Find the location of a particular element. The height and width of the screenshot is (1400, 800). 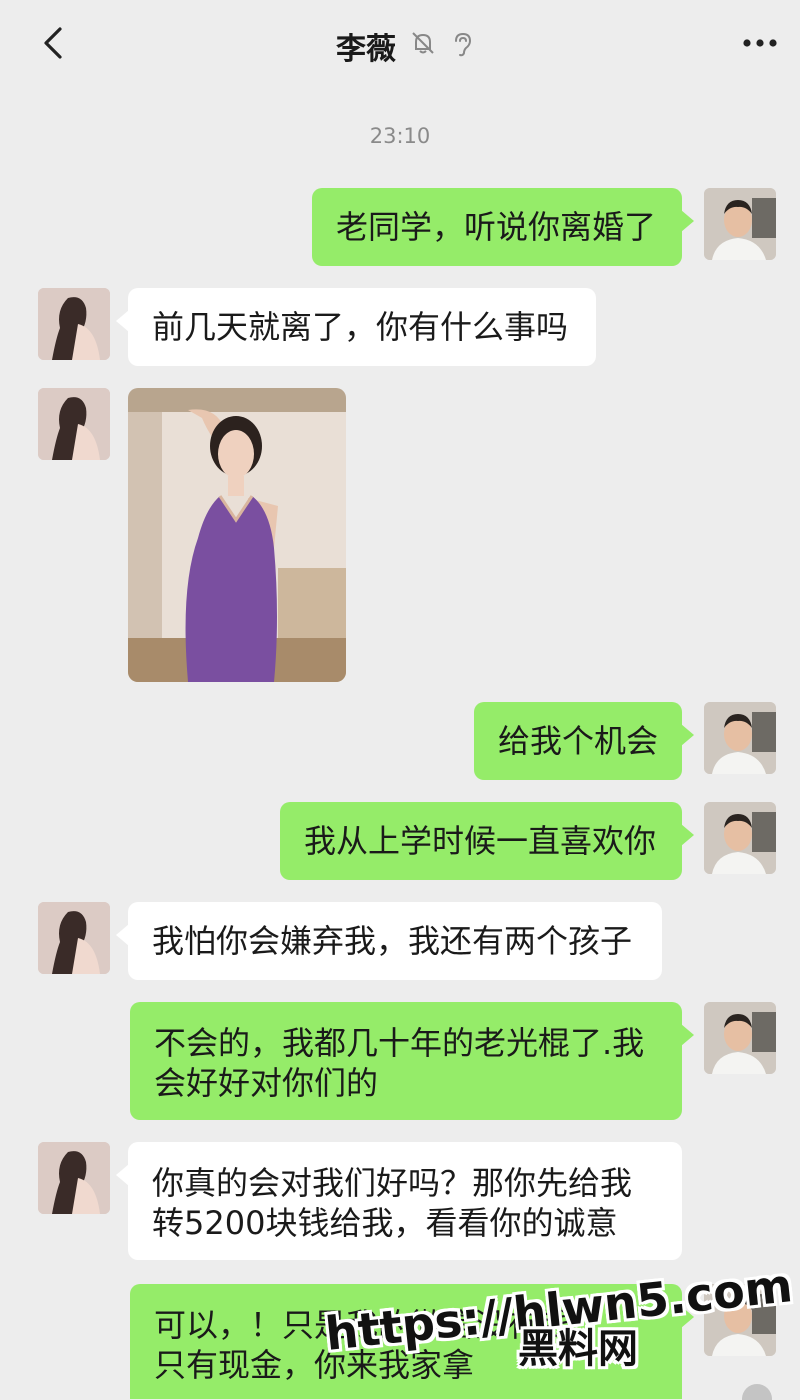

message-bubble-received: 前几天就离了，你有什么事吗 is located at coordinates (356, 327).